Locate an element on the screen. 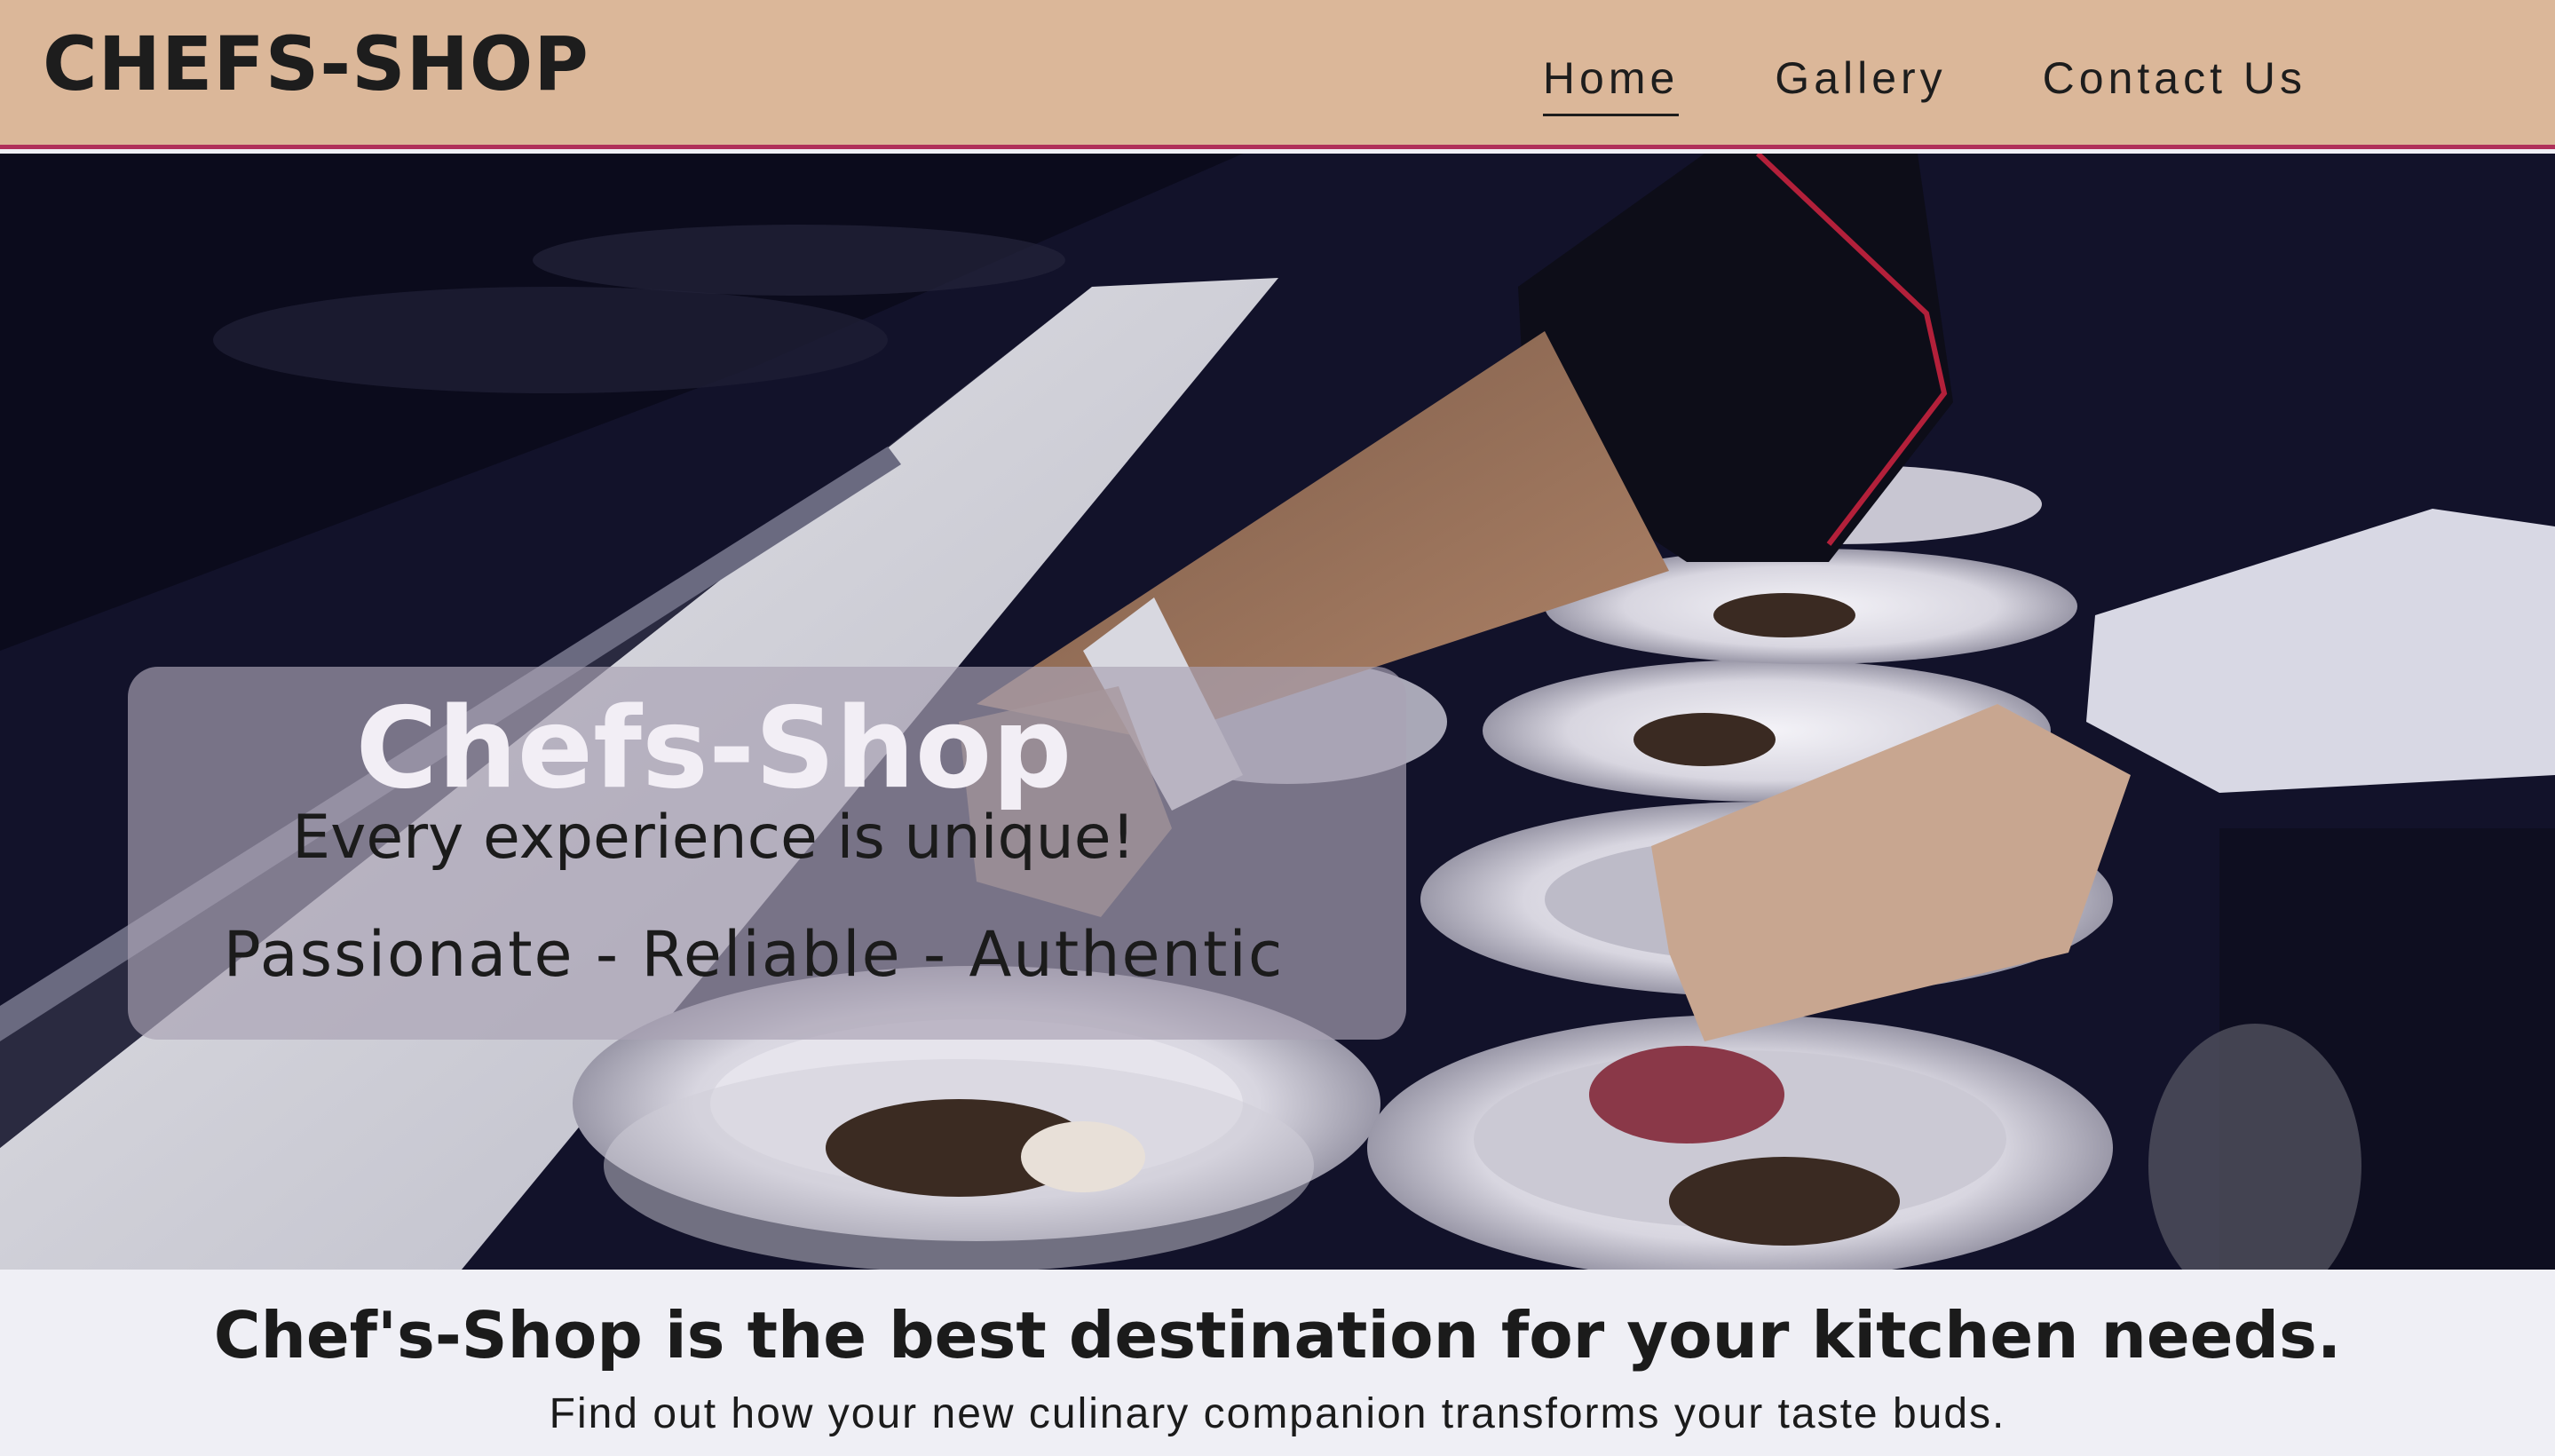 The height and width of the screenshot is (1456, 2555). main-nav: Home Gallery Contact Us is located at coordinates (1924, 80).